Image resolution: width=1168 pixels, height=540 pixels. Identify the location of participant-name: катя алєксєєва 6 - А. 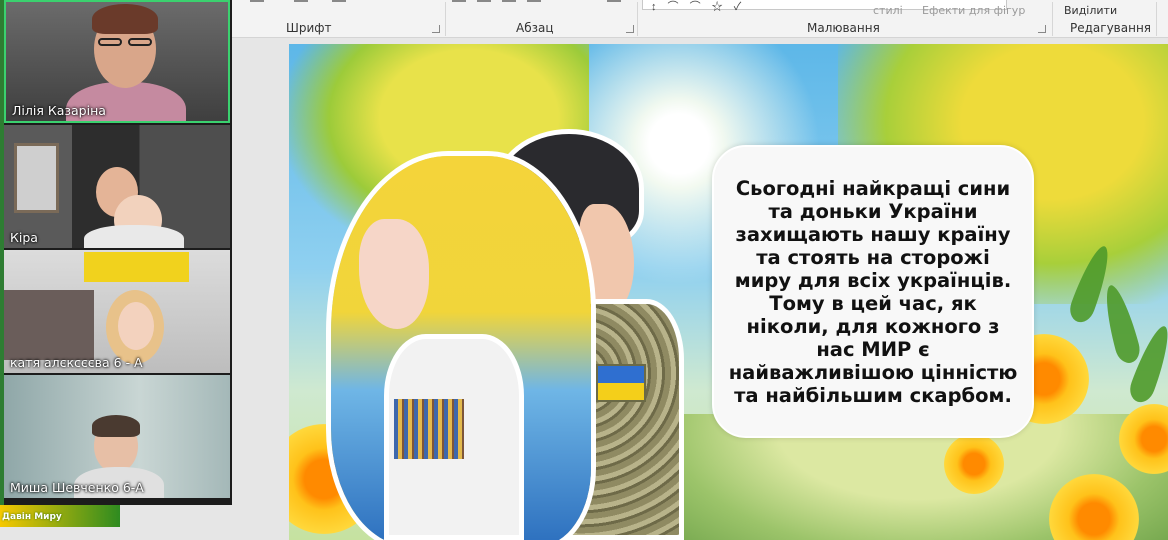
(76, 362).